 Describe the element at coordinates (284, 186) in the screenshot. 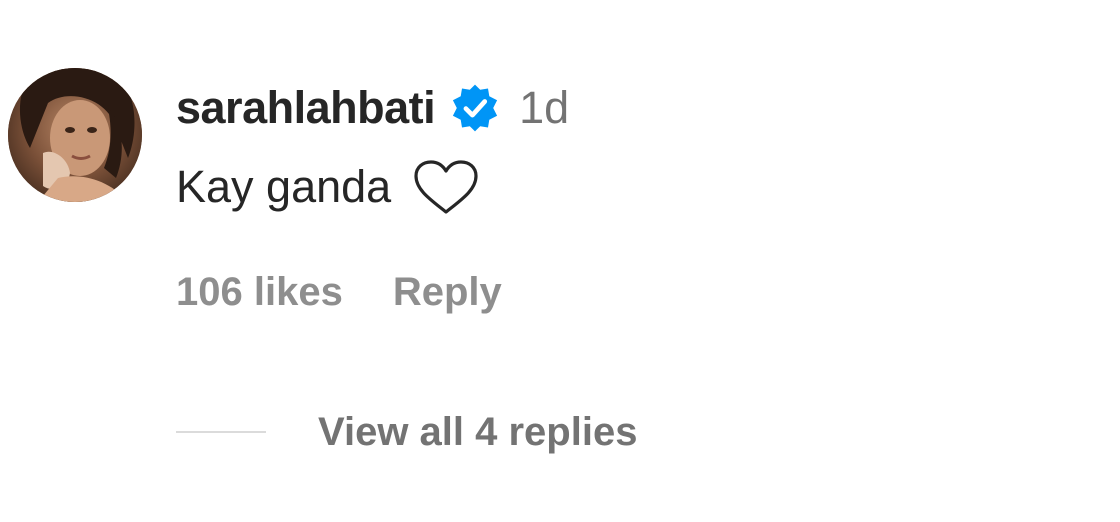

I see `comment-text: Kay ganda` at that location.